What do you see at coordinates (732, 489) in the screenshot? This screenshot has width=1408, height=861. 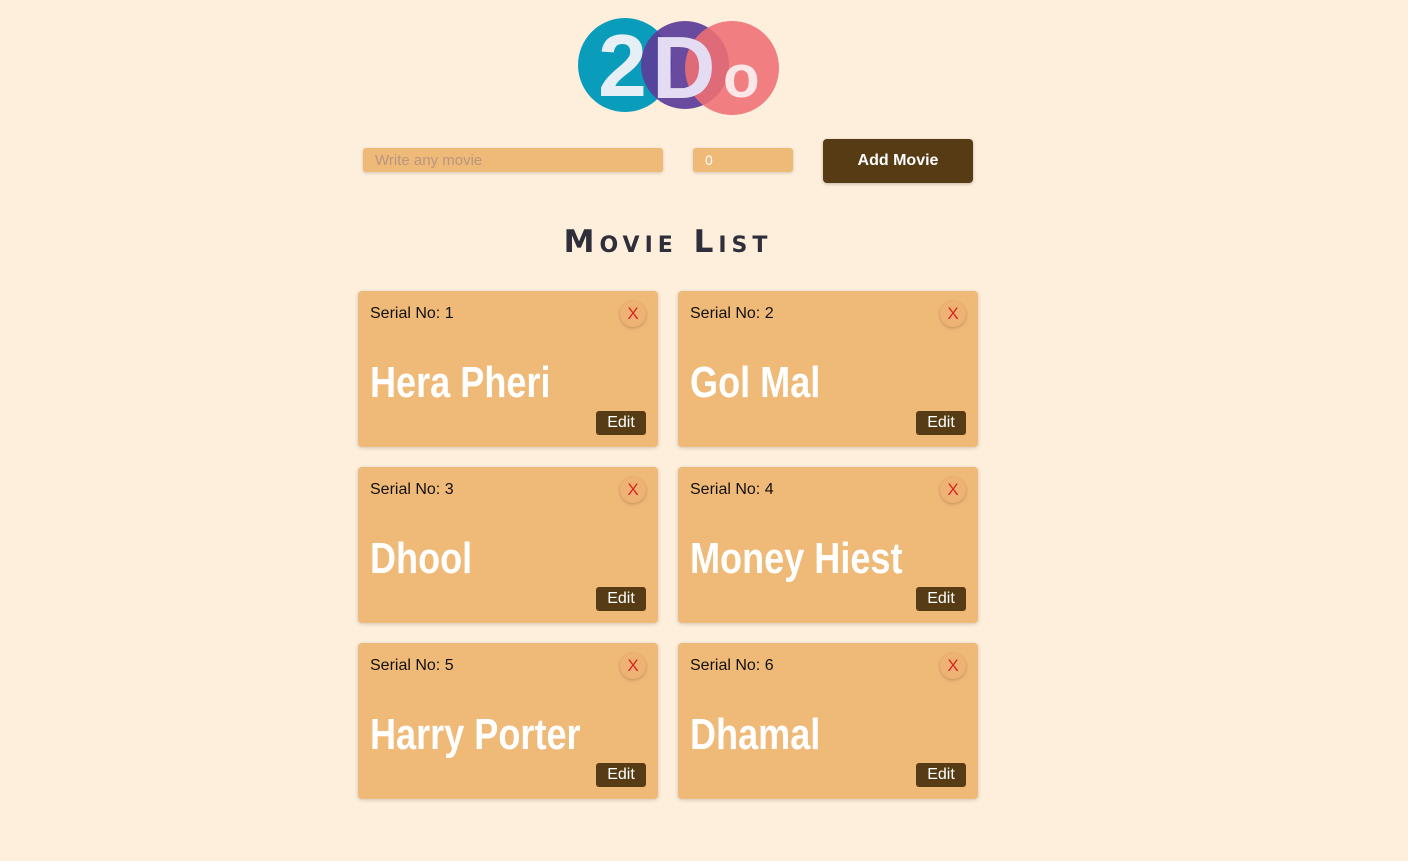 I see `serial-label: Serial No: 4` at bounding box center [732, 489].